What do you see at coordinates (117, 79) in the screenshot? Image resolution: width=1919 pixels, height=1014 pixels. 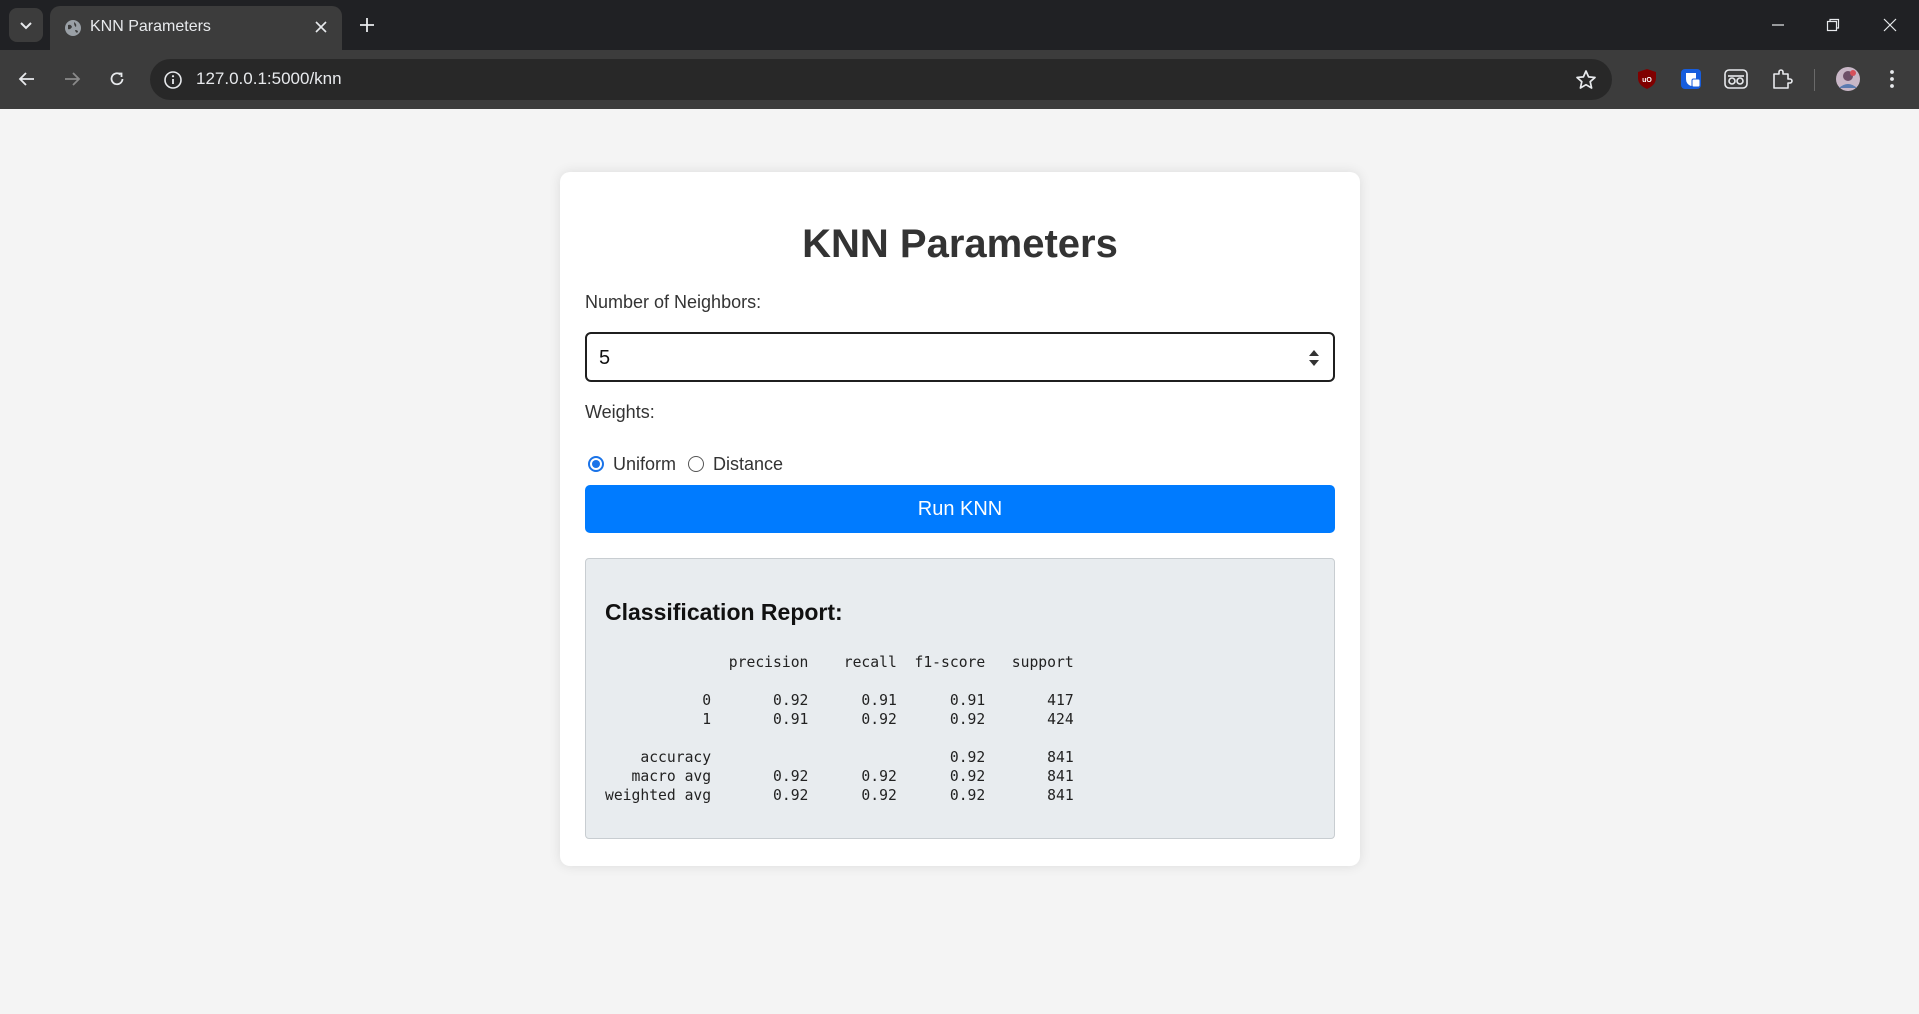 I see `reload-icon` at bounding box center [117, 79].